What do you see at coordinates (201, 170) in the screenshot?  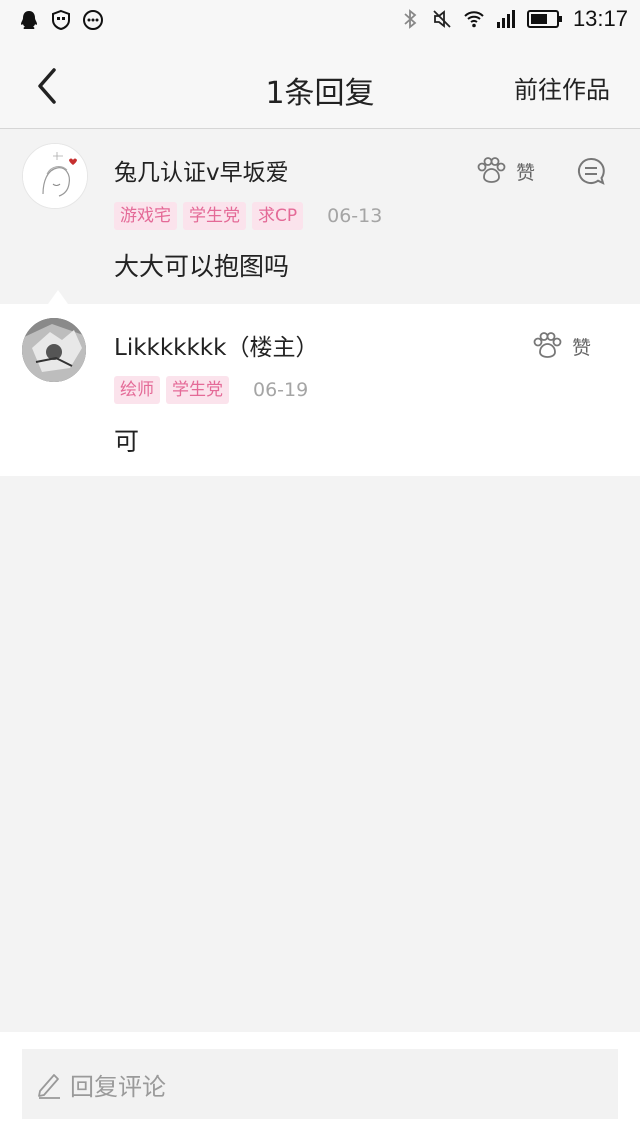 I see `comment-username: 兔几认证v早坂爱` at bounding box center [201, 170].